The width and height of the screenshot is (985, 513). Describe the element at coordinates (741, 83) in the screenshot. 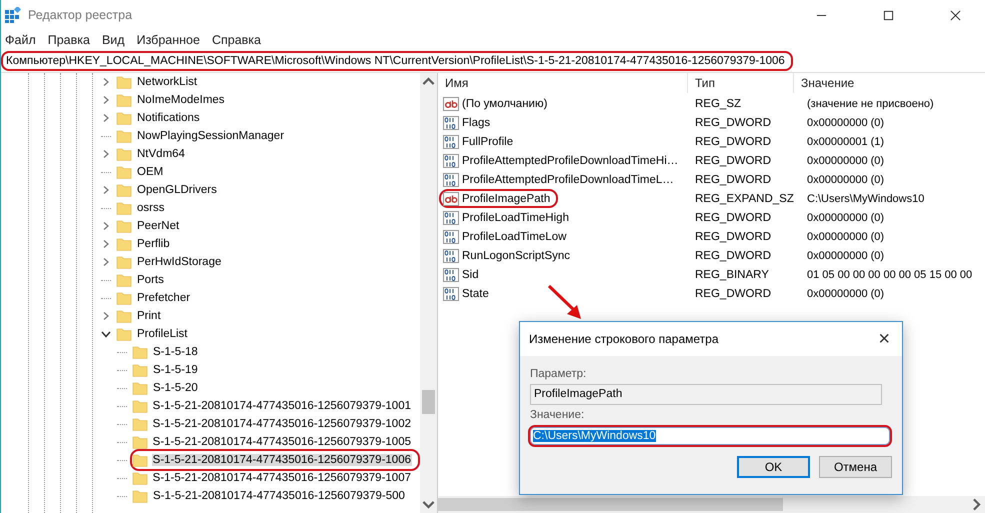

I see `column-header: Тип` at that location.